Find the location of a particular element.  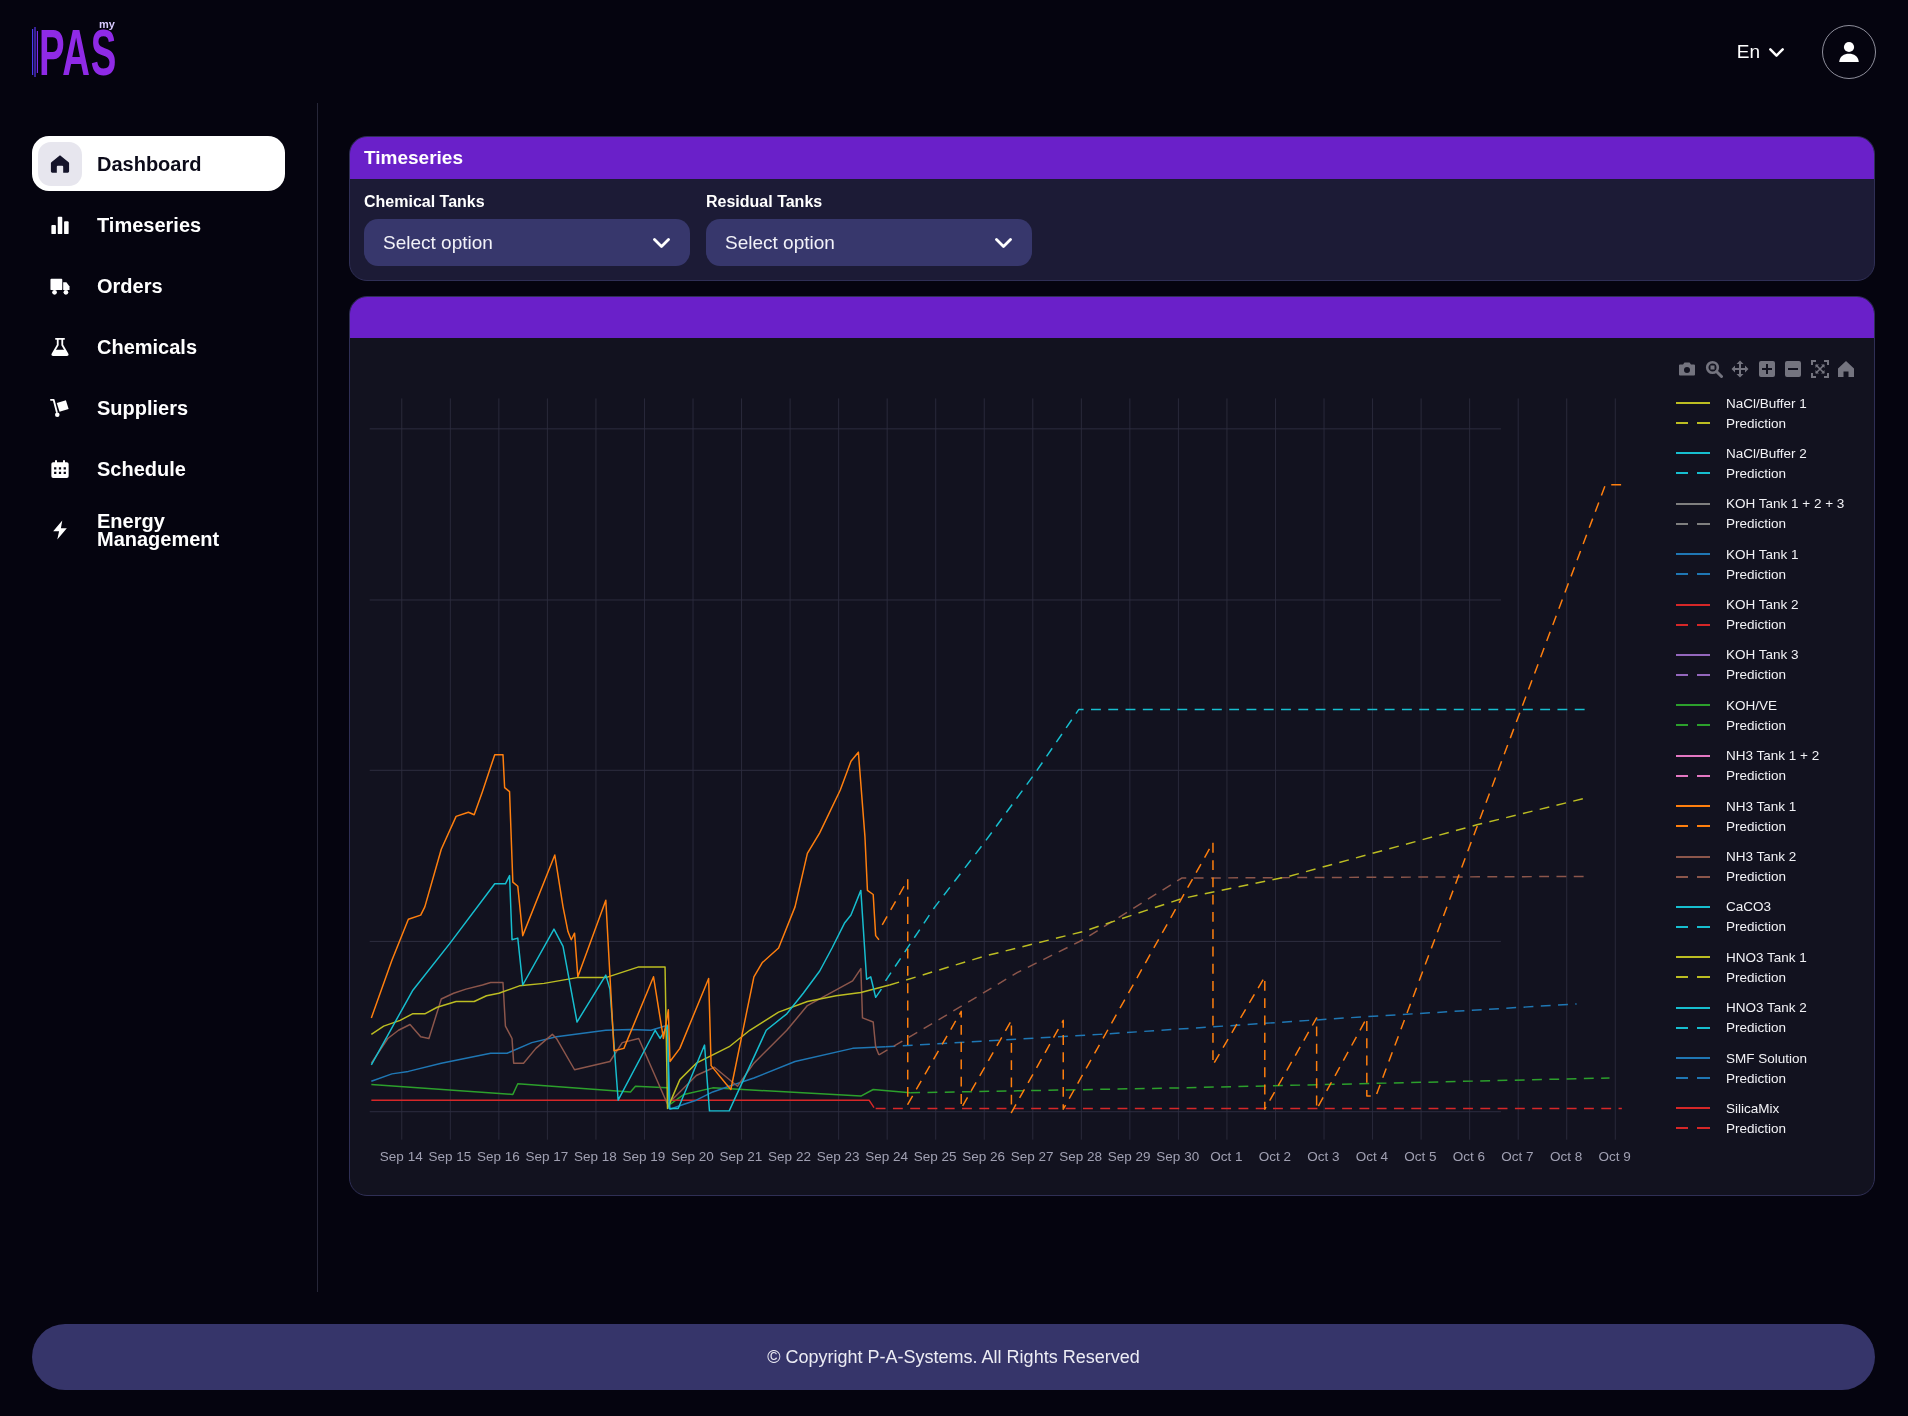

legend-label: SilicaMix is located at coordinates (1753, 1108).